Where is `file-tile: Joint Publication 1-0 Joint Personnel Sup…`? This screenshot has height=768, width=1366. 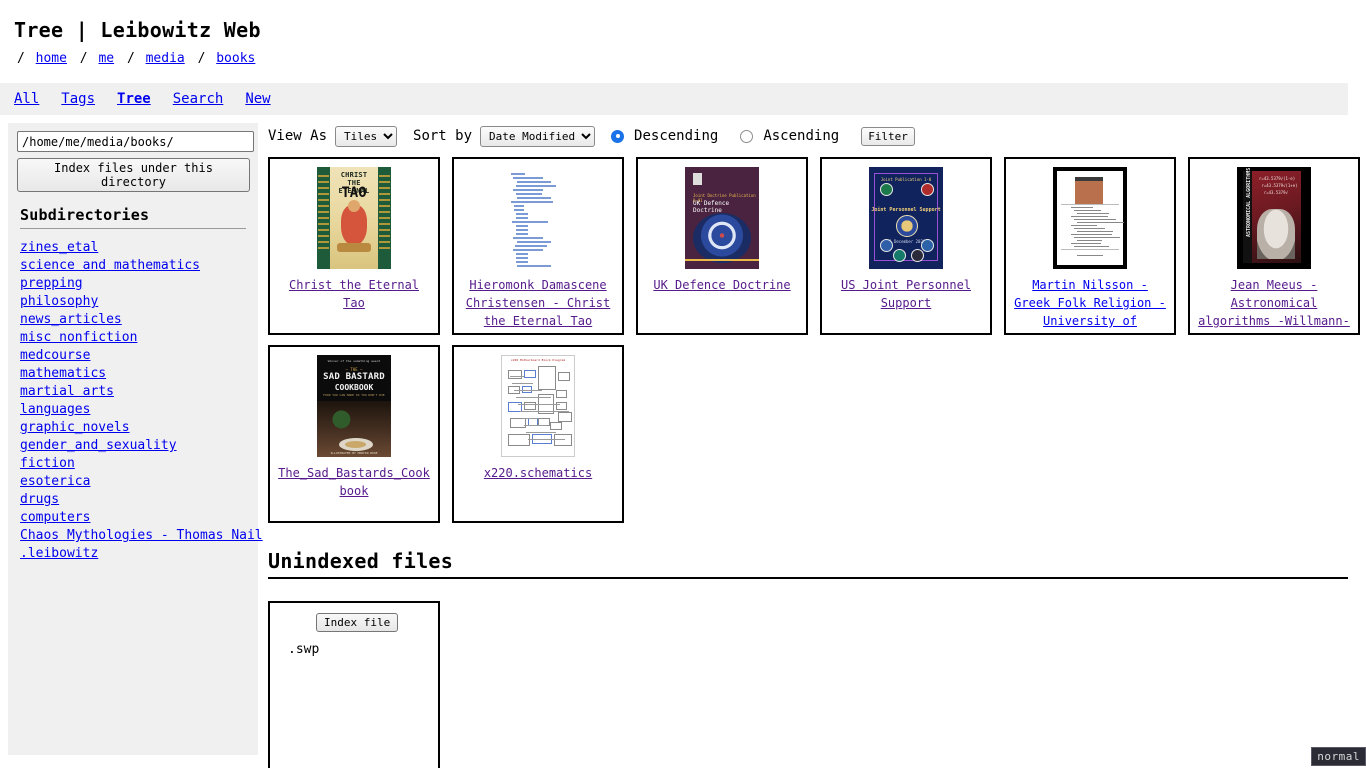
file-tile: Joint Publication 1-0 Joint Personnel Sup… is located at coordinates (906, 246).